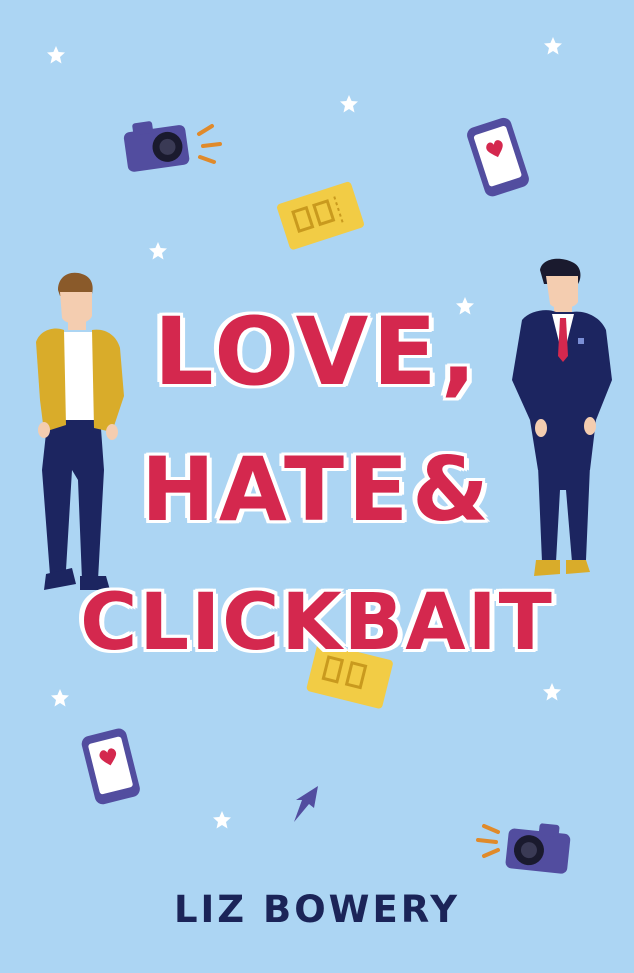  What do you see at coordinates (306, 804) in the screenshot?
I see `cursor-arrow-icon` at bounding box center [306, 804].